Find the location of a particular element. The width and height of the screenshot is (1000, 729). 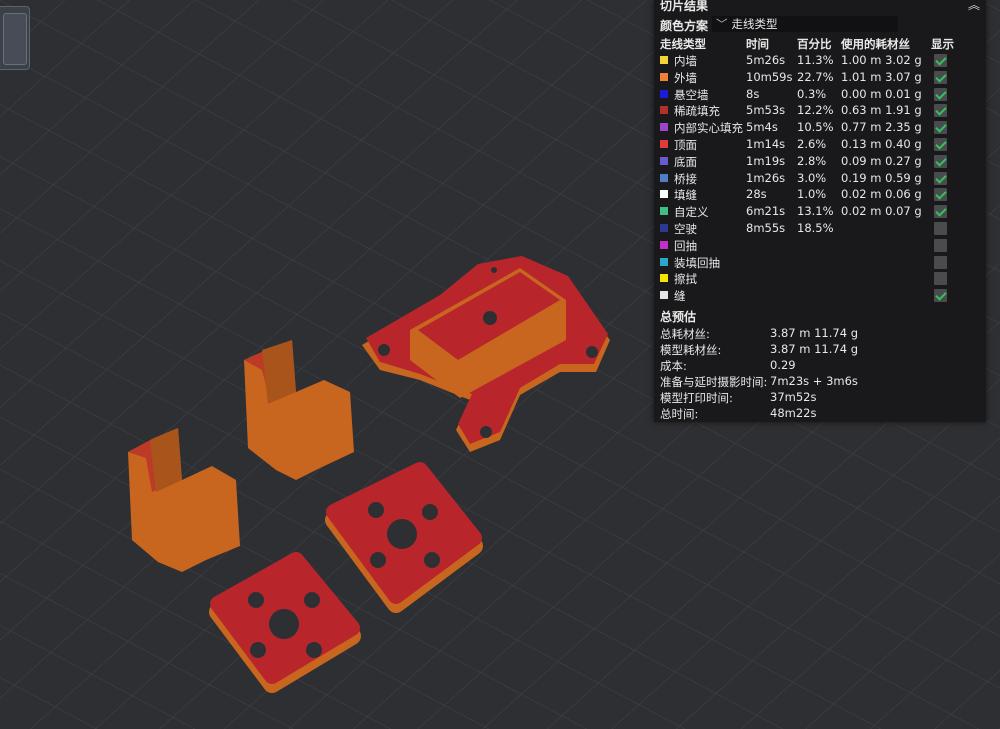

line-type-name: 内墙 is located at coordinates (685, 61).